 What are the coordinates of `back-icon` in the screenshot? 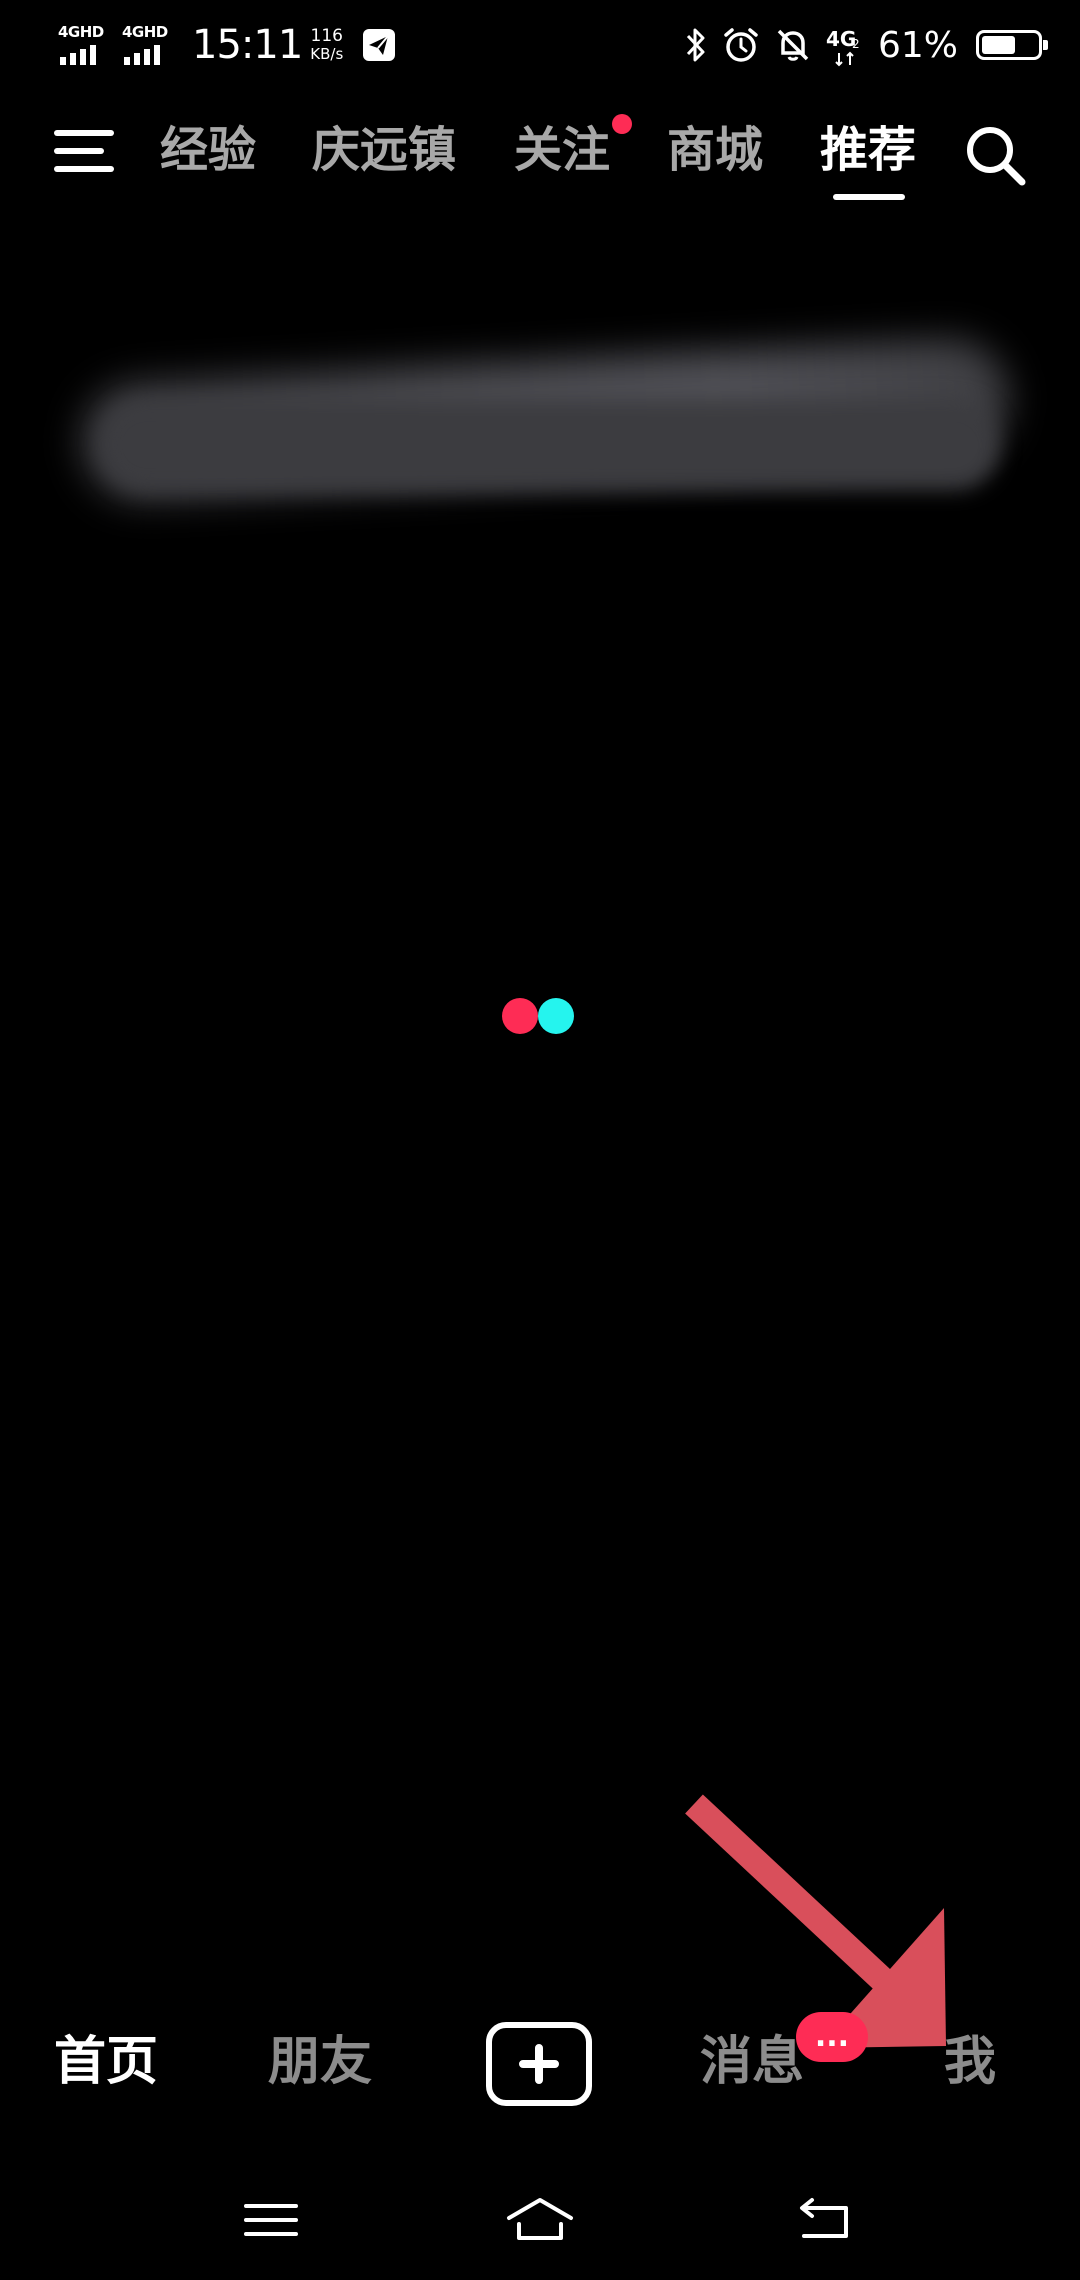 It's located at (825, 2220).